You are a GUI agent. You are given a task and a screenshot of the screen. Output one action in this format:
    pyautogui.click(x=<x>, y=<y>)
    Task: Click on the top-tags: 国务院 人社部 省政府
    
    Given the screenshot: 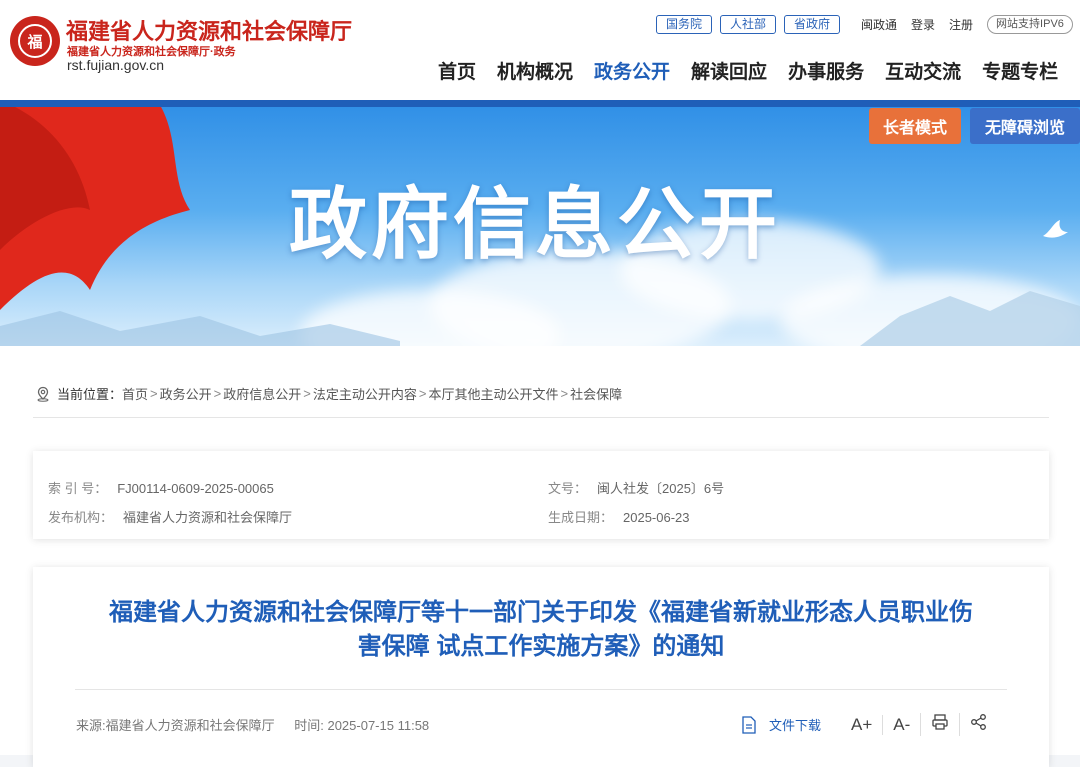 What is the action you would take?
    pyautogui.click(x=748, y=24)
    